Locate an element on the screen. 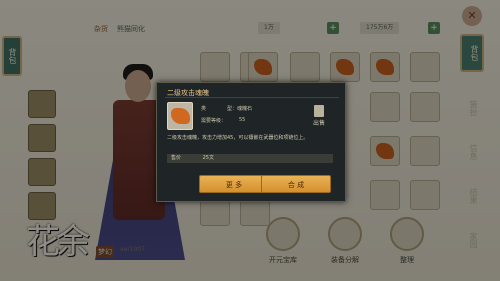  combine-button: 合 成 is located at coordinates (296, 184).